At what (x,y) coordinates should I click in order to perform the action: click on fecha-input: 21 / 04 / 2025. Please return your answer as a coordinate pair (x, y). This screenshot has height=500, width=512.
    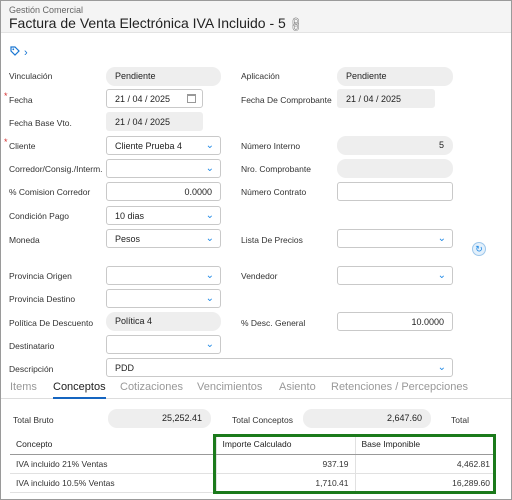
    Looking at the image, I should click on (154, 98).